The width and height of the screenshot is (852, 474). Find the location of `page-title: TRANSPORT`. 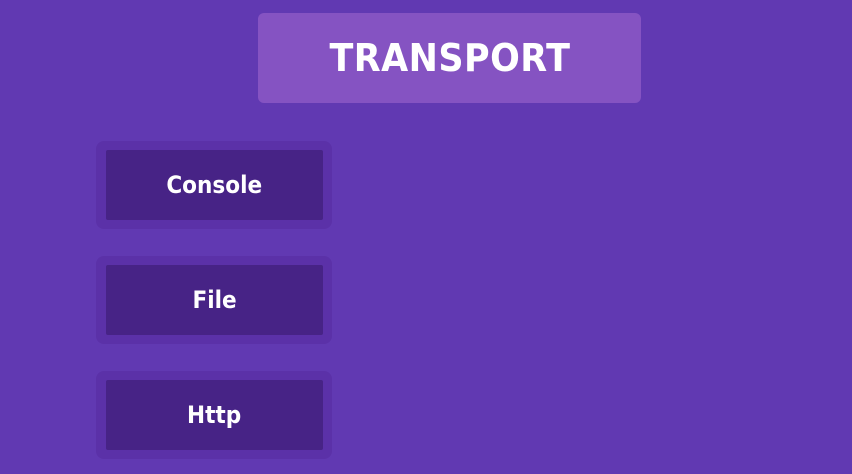

page-title: TRANSPORT is located at coordinates (449, 58).